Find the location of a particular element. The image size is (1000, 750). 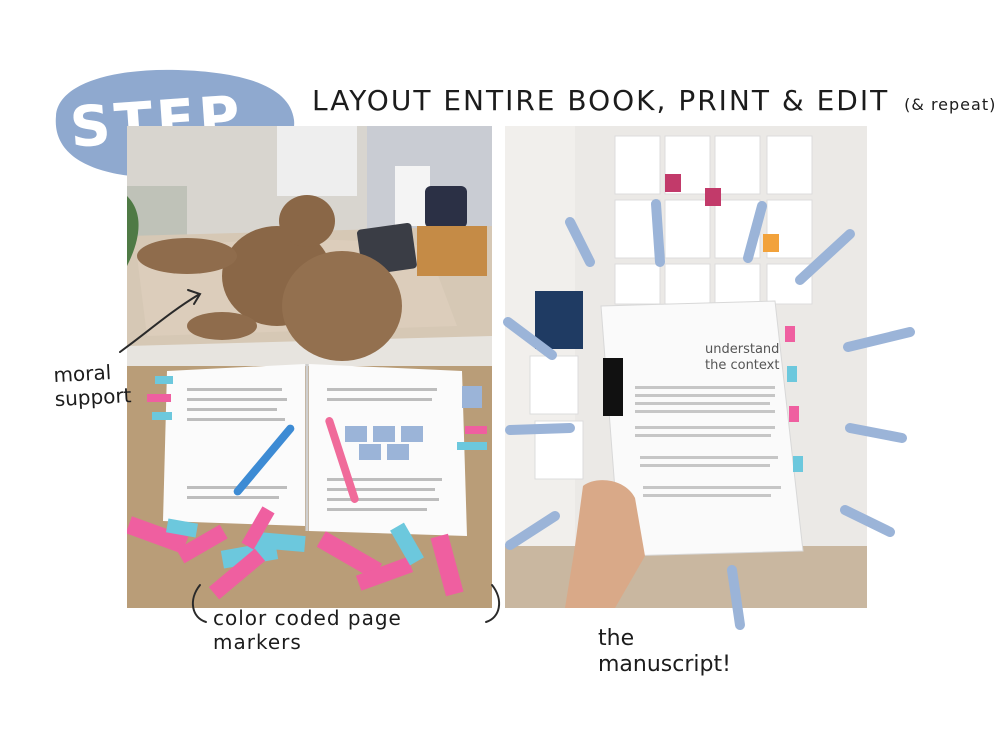

arrow-to-dog is located at coordinates (159, 323).